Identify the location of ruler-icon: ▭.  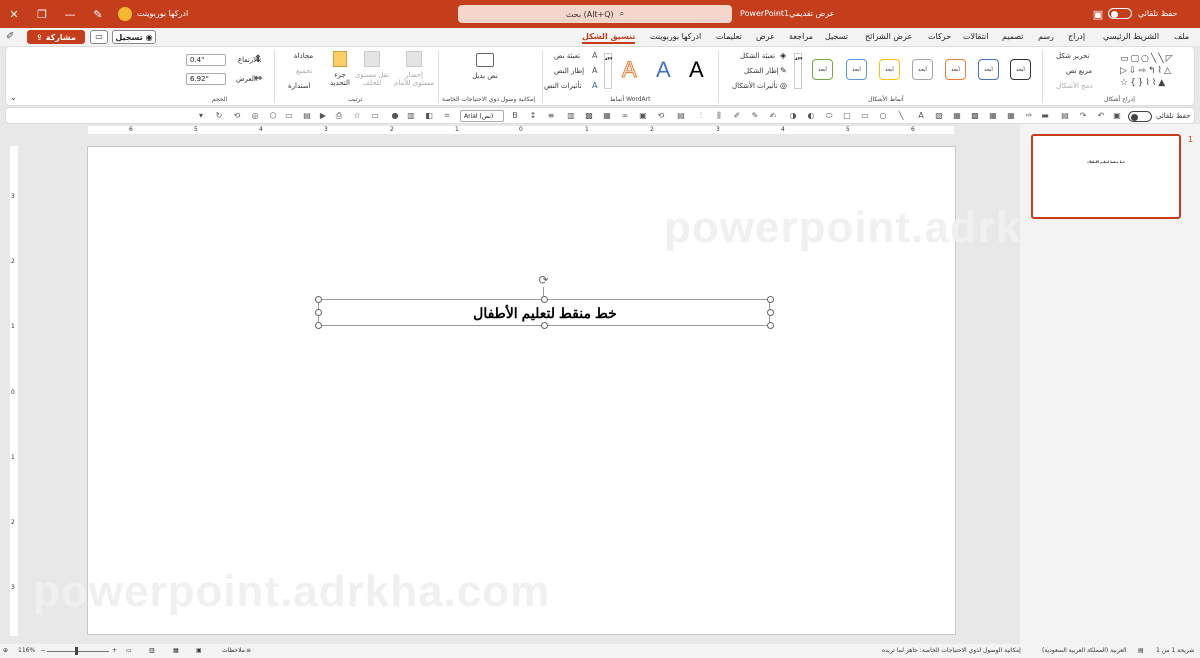
(375, 116).